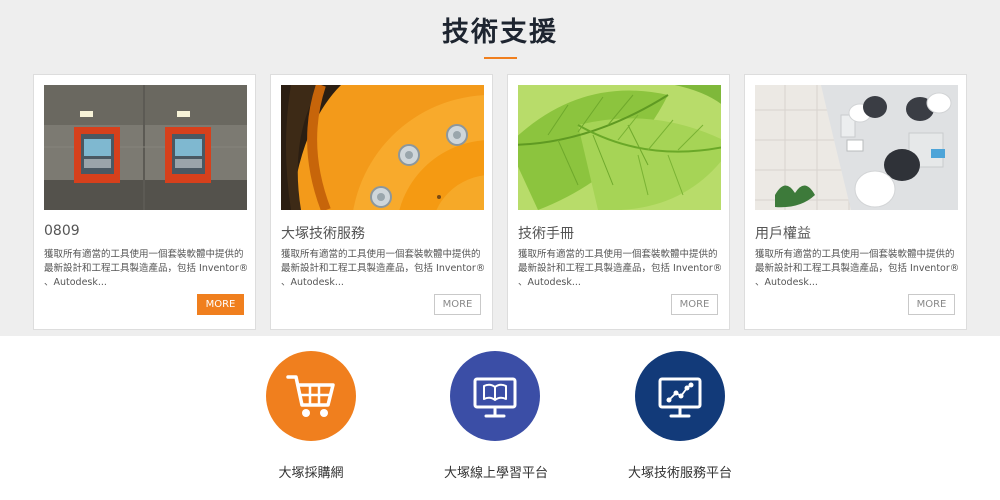 Image resolution: width=1000 pixels, height=500 pixels. What do you see at coordinates (496, 471) in the screenshot?
I see `platform-label: 大塚線上學習平台` at bounding box center [496, 471].